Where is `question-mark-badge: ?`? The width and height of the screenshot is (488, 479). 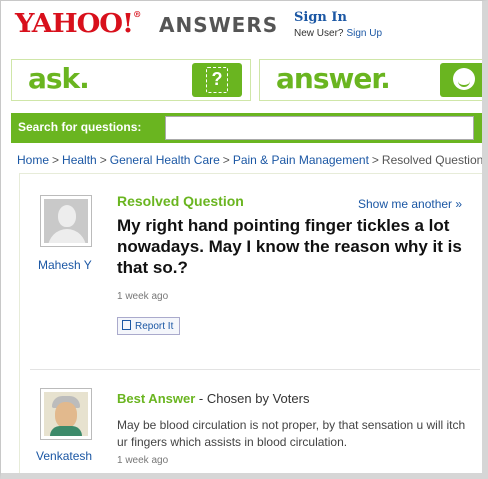 question-mark-badge: ? is located at coordinates (217, 80).